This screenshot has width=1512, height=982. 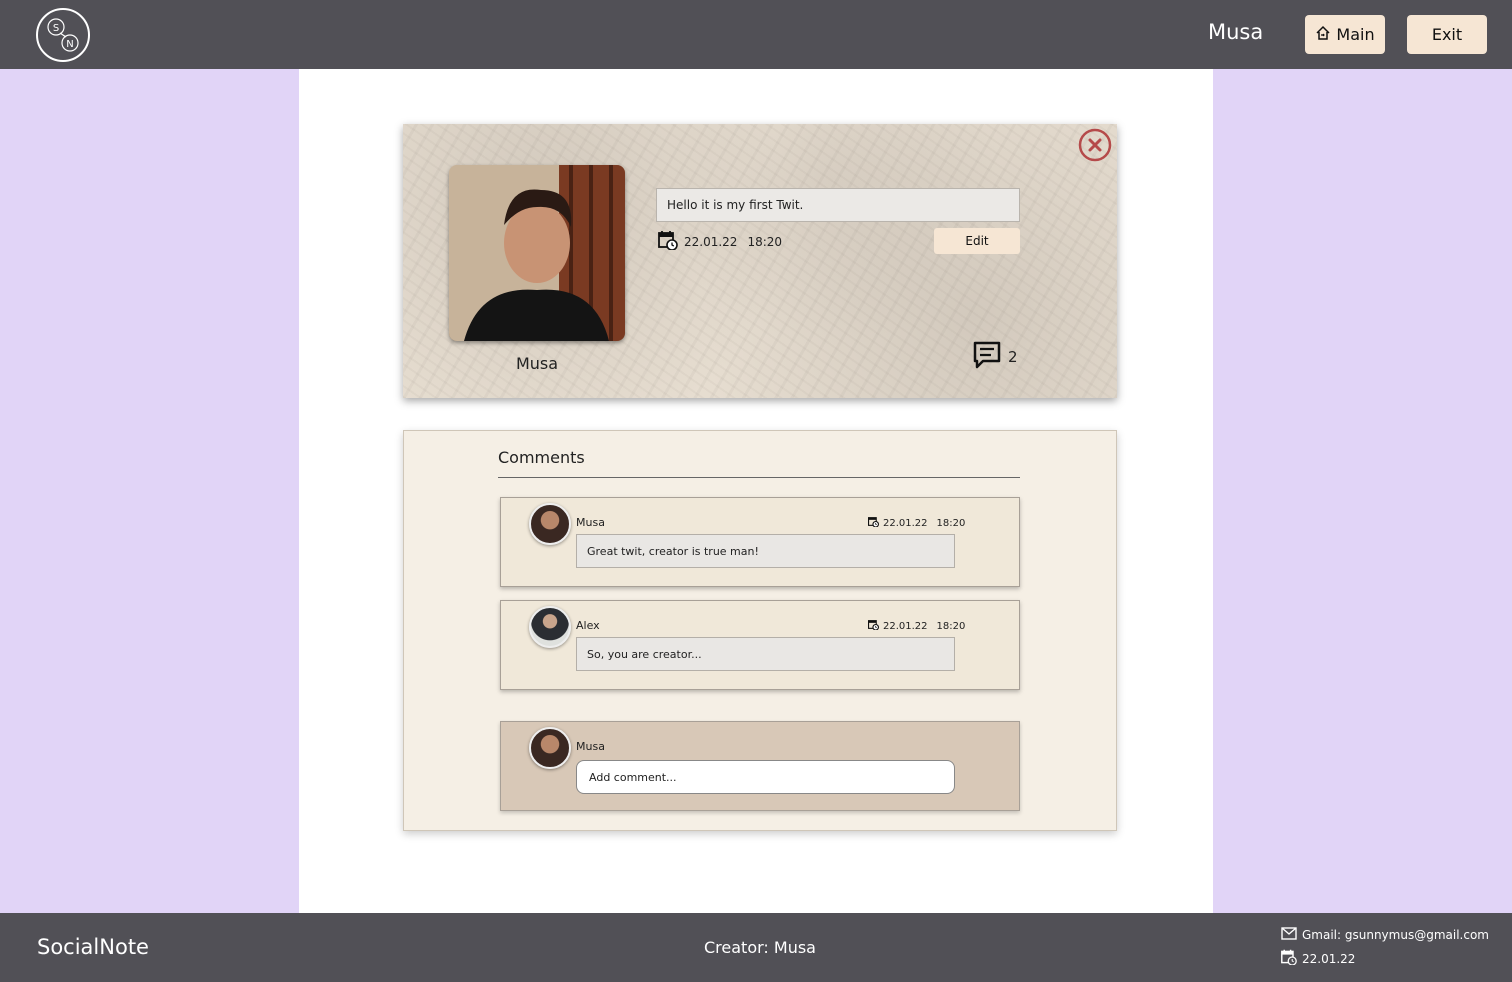 I want to click on svg-text: N, so click(x=69, y=44).